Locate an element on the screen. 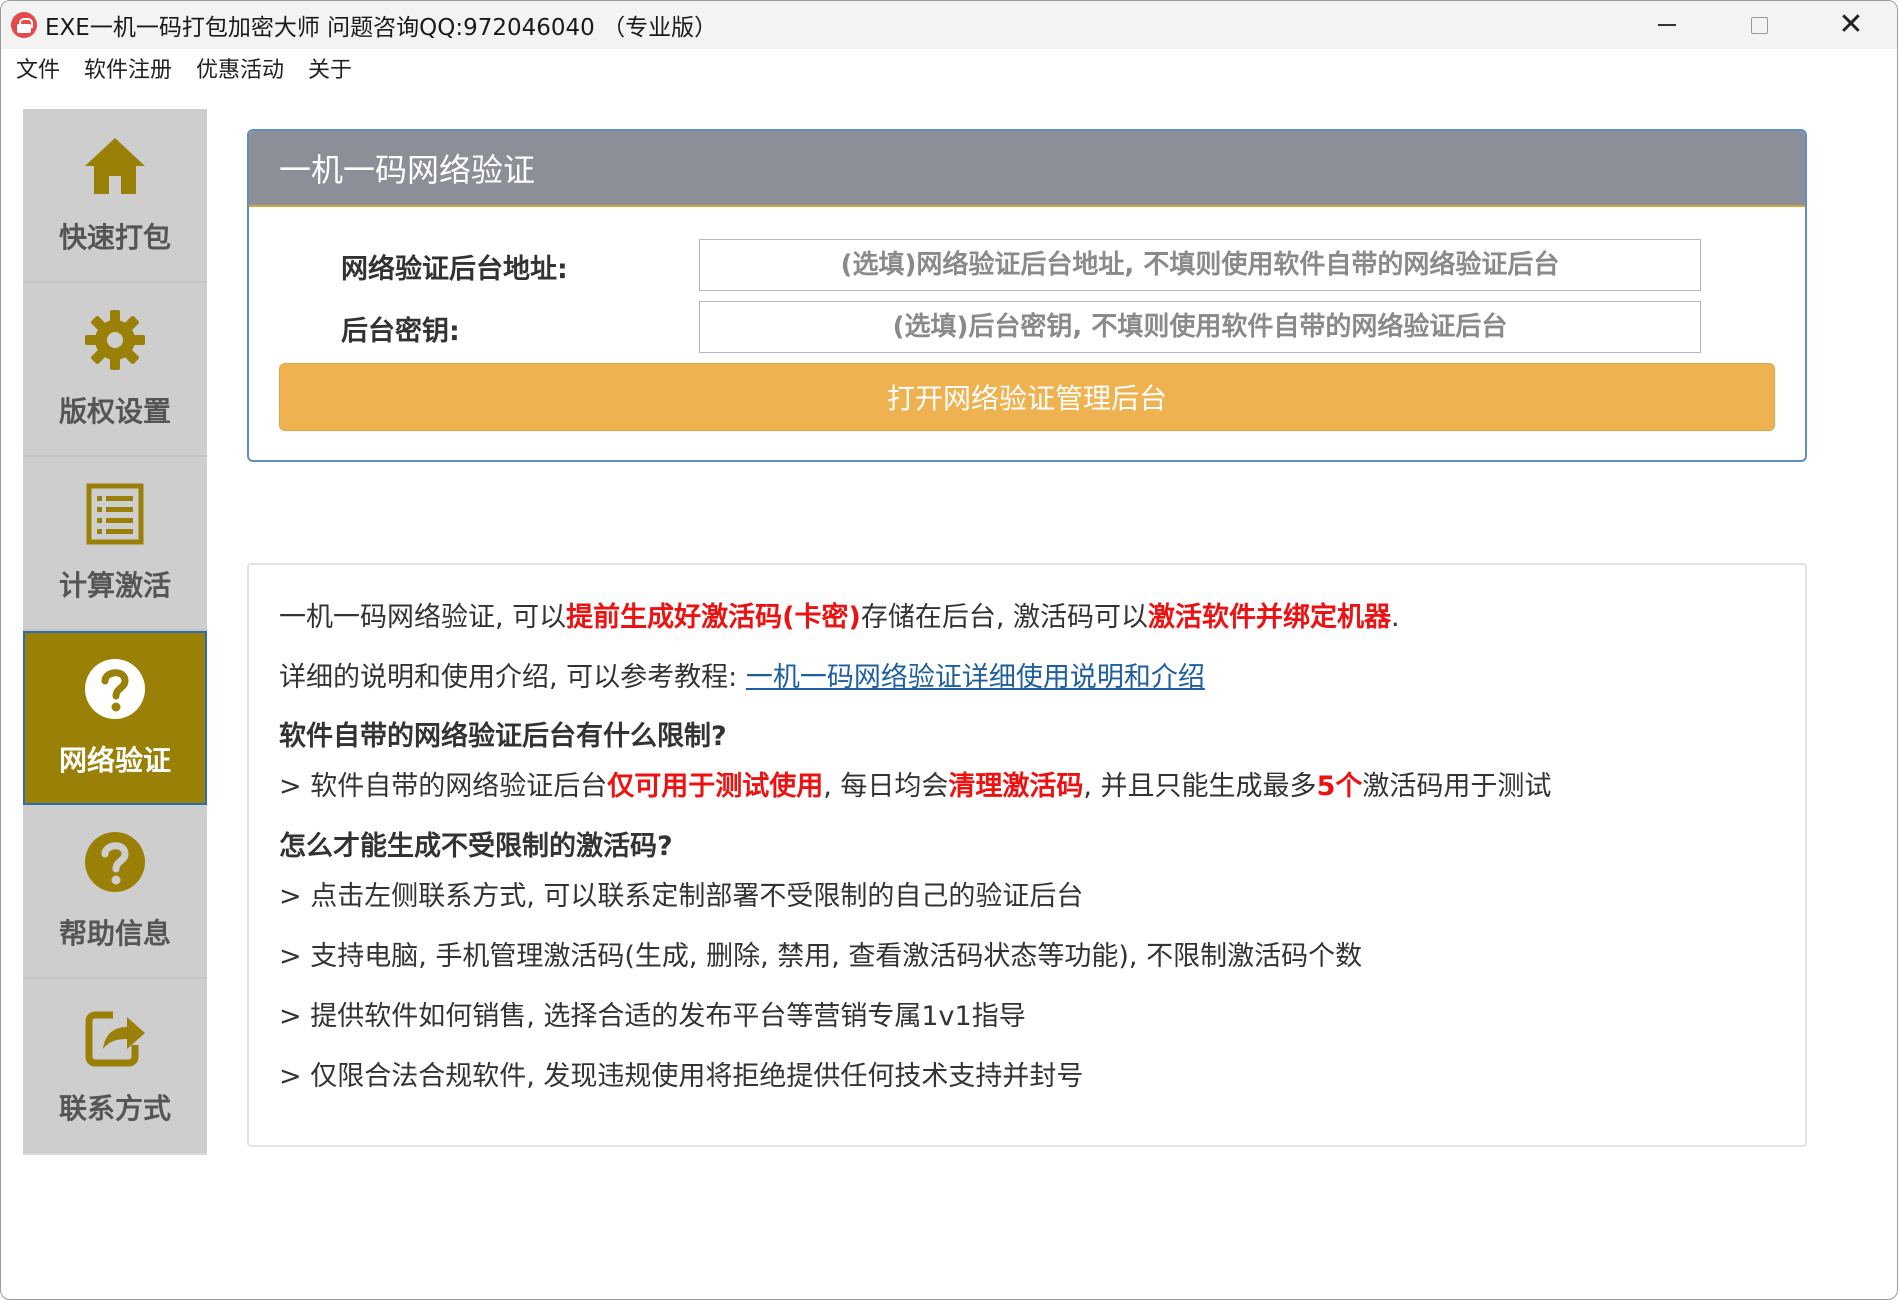 The height and width of the screenshot is (1300, 1898). menu-promotions: 优惠活动 is located at coordinates (240, 68).